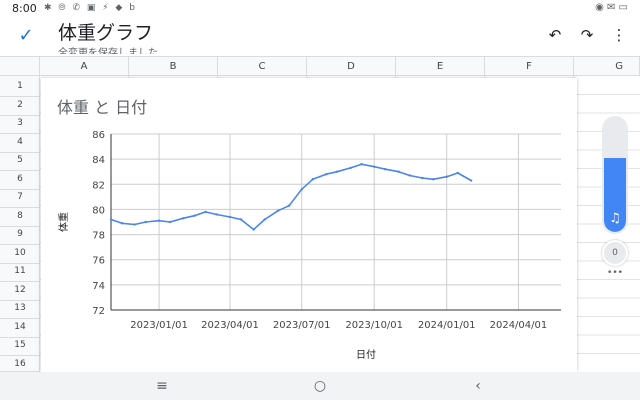 The width and height of the screenshot is (640, 400). Describe the element at coordinates (24, 8) in the screenshot. I see `status-time: 8:00` at that location.